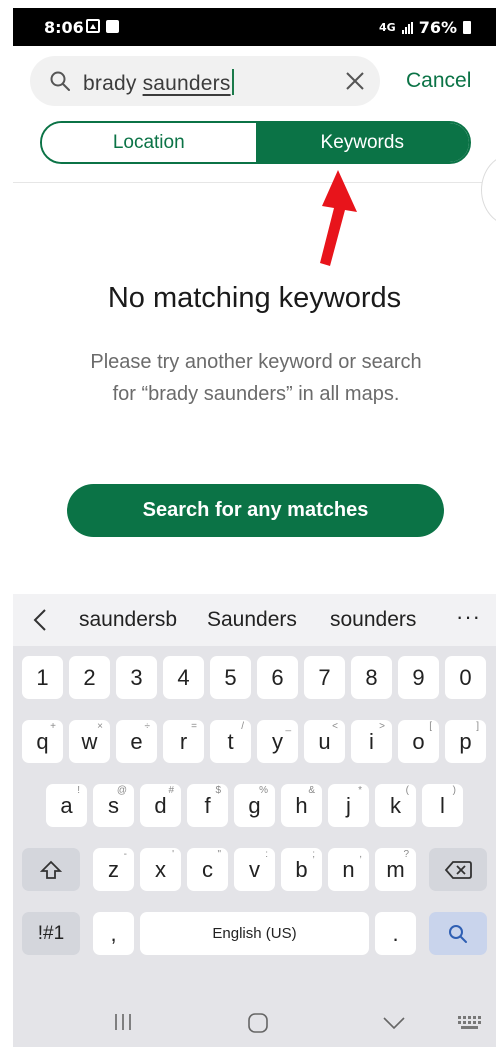 The height and width of the screenshot is (1047, 496). I want to click on search-input: brady saunders, so click(205, 81).